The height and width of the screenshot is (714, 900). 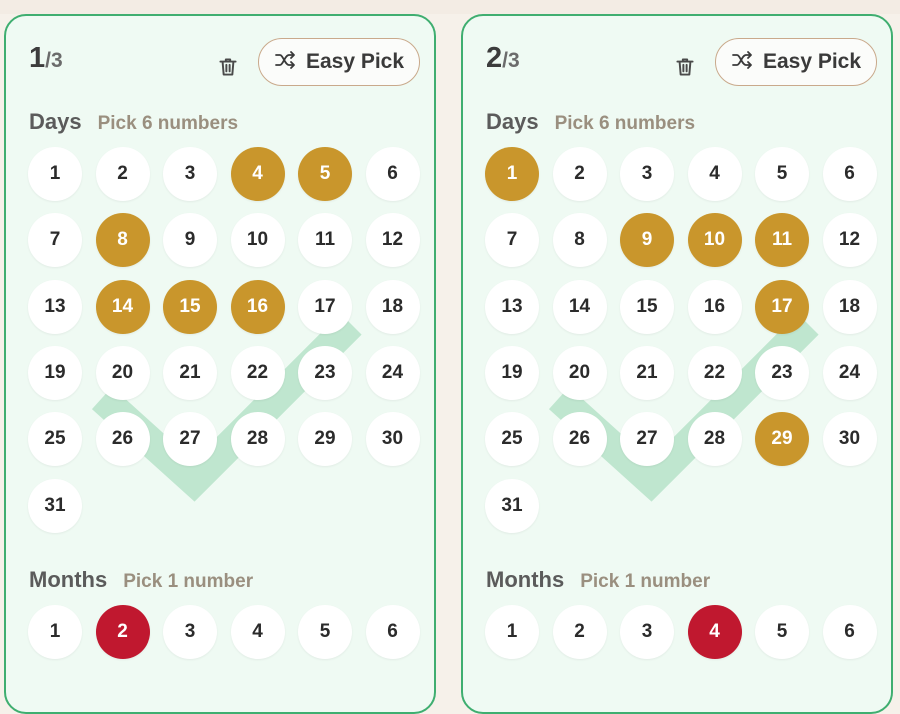 I want to click on page-top-strip, so click(x=450, y=7).